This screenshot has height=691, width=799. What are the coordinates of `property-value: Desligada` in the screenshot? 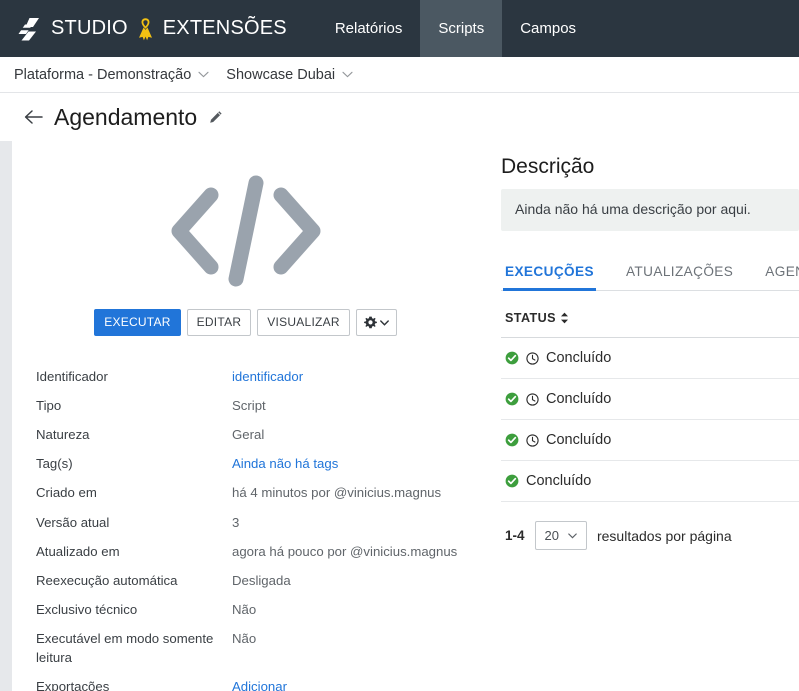 It's located at (261, 581).